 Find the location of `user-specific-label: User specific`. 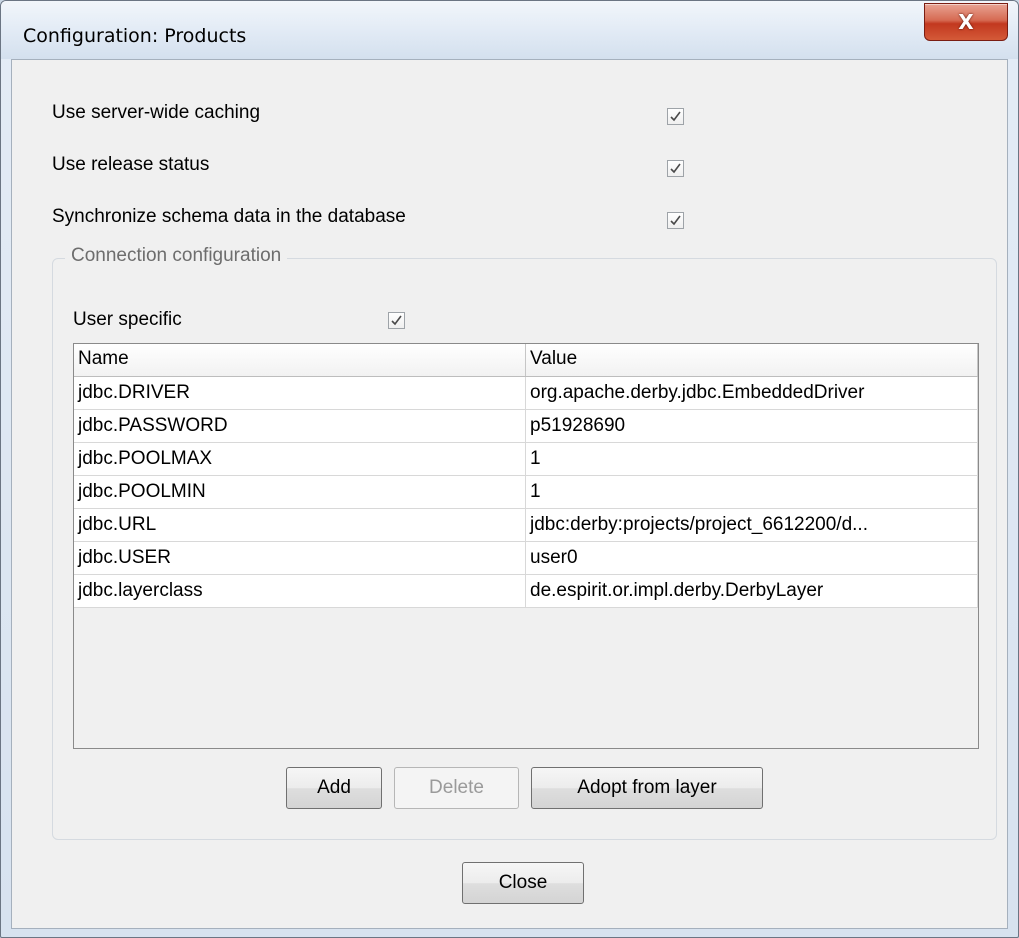

user-specific-label: User specific is located at coordinates (127, 319).